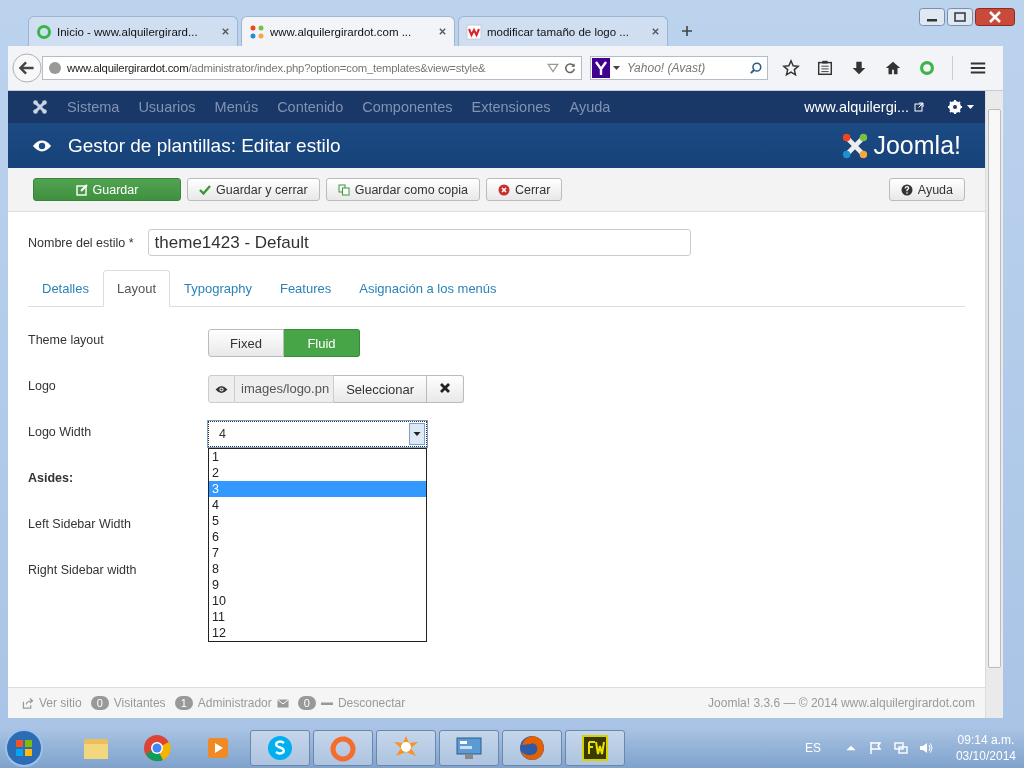  I want to click on dropdown-option: 1, so click(317, 457).